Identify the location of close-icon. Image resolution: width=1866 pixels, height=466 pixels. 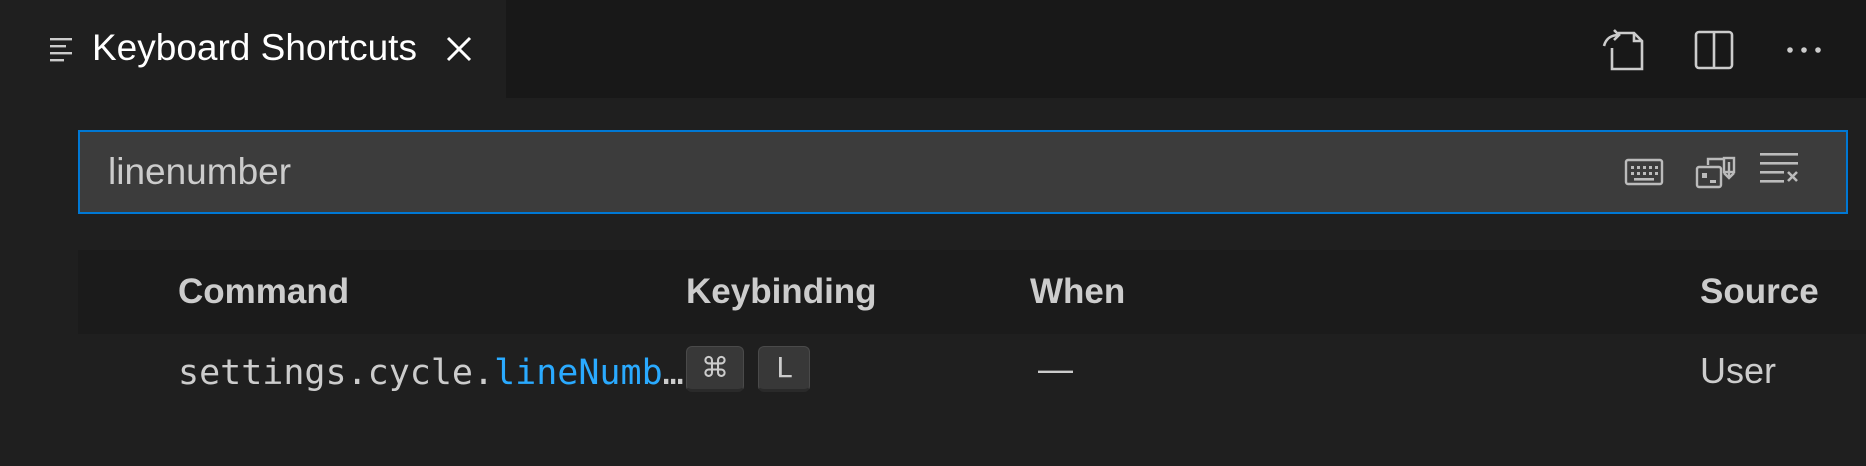
(459, 49).